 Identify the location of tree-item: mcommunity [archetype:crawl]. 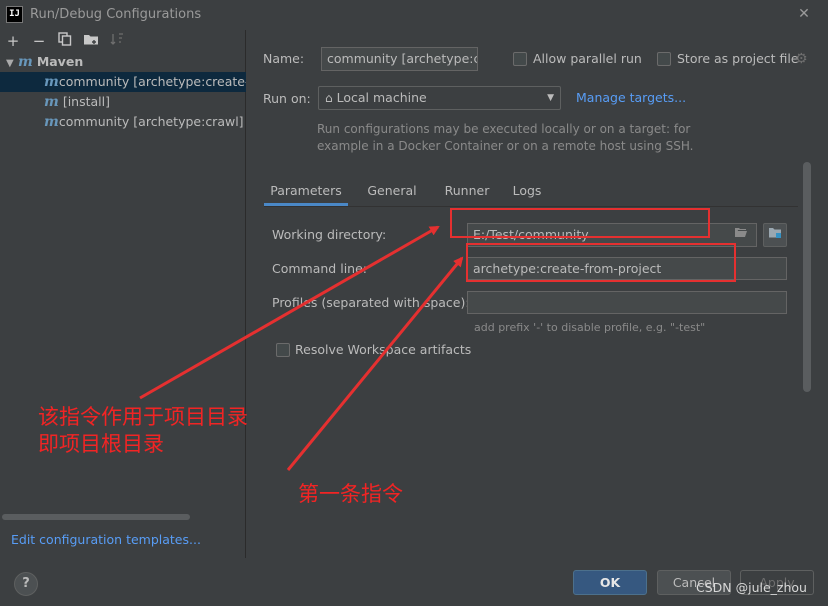
(123, 122).